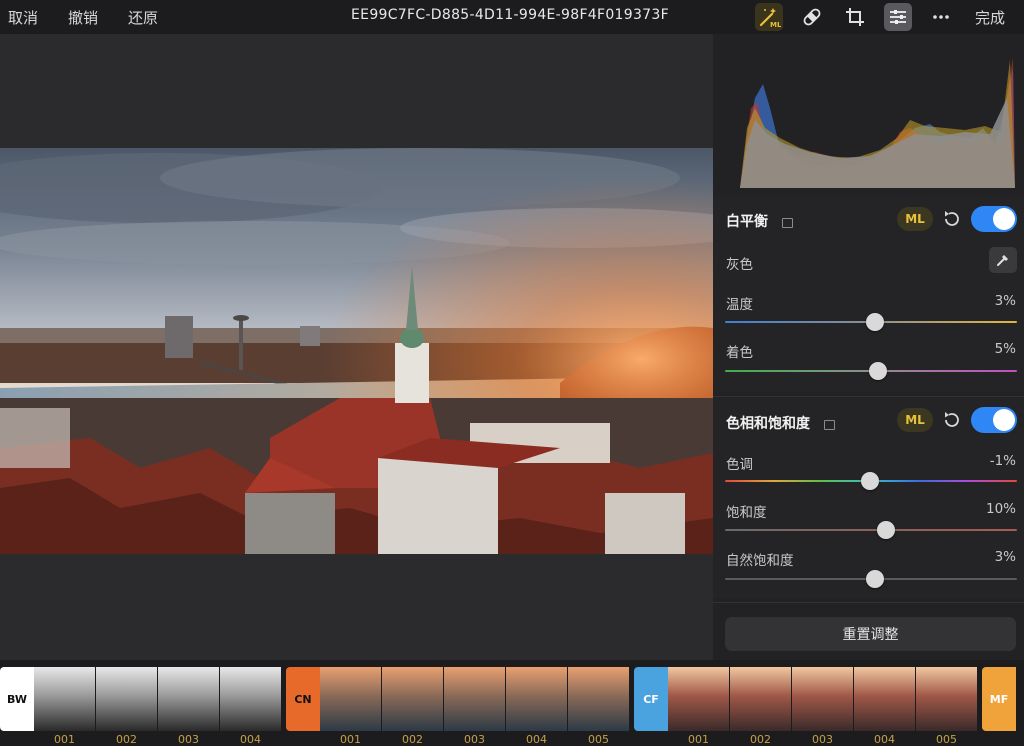 The height and width of the screenshot is (746, 1024). I want to click on gray-label: 灰色, so click(739, 265).